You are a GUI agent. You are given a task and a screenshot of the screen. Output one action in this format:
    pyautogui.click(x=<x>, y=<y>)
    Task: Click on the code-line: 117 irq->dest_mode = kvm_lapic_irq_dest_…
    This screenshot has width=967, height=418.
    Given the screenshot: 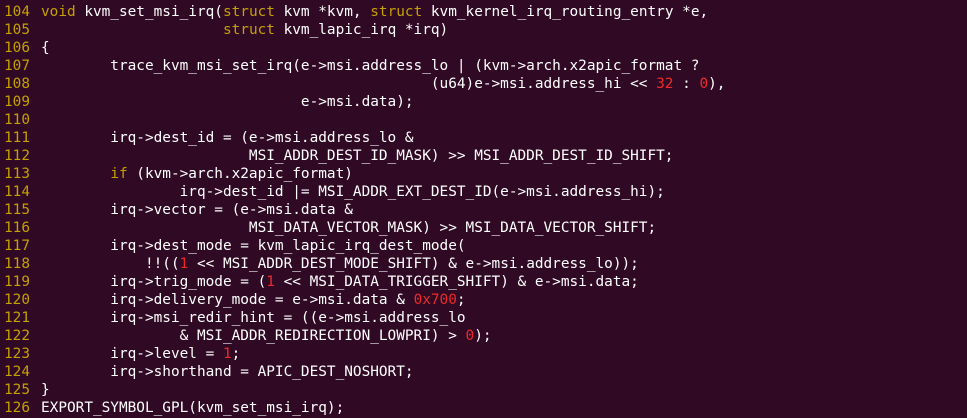 What is the action you would take?
    pyautogui.click(x=483, y=246)
    